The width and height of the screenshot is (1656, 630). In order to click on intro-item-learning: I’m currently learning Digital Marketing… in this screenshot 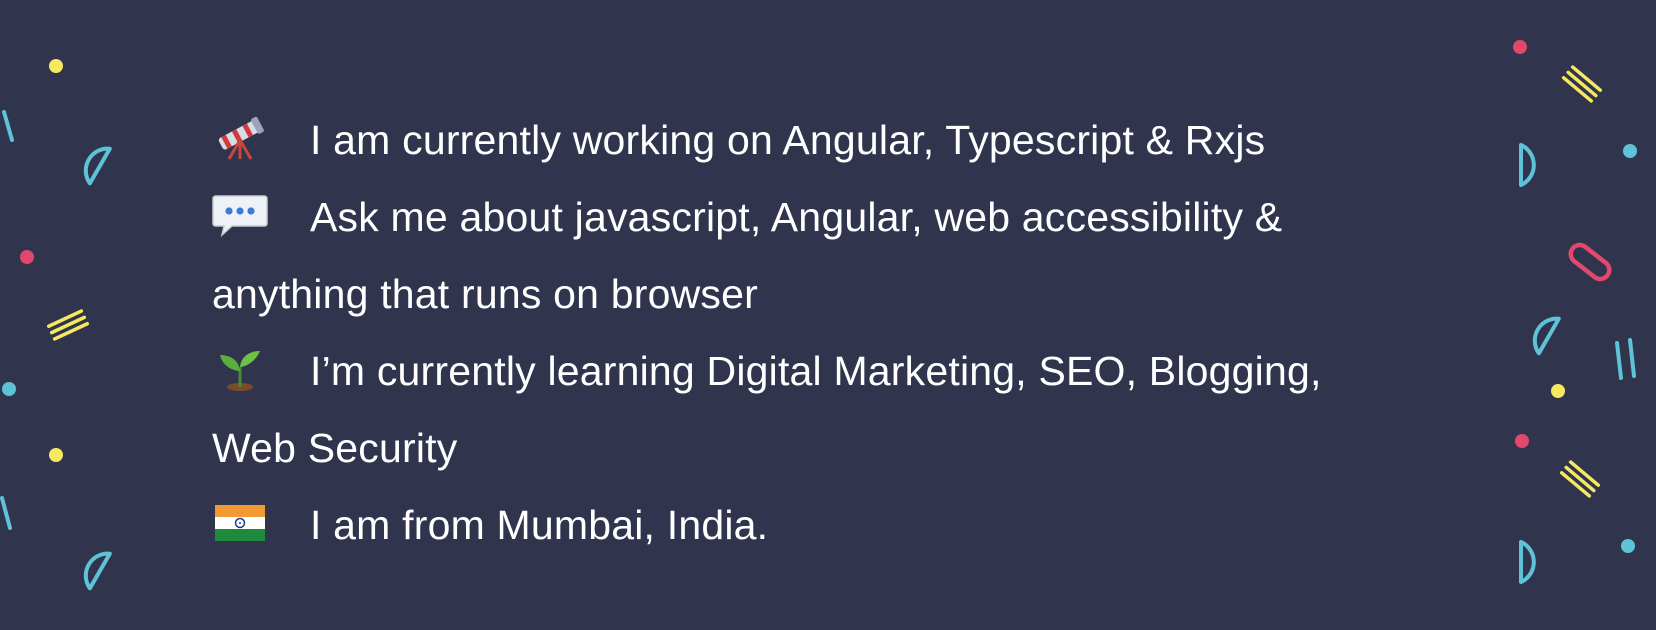, I will do `click(842, 371)`.